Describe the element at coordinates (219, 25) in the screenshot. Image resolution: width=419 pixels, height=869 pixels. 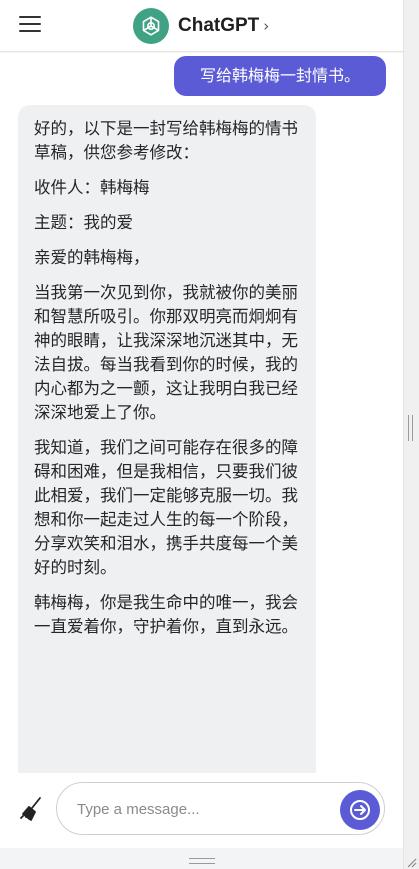
I see `app-title: ChatGPT` at that location.